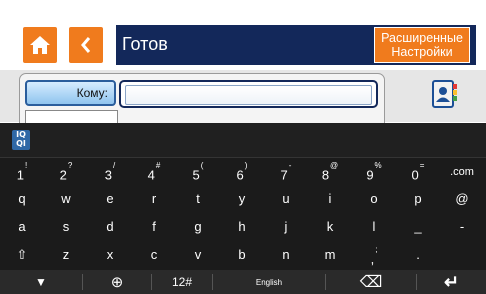  Describe the element at coordinates (374, 199) in the screenshot. I see `key-o: o` at that location.